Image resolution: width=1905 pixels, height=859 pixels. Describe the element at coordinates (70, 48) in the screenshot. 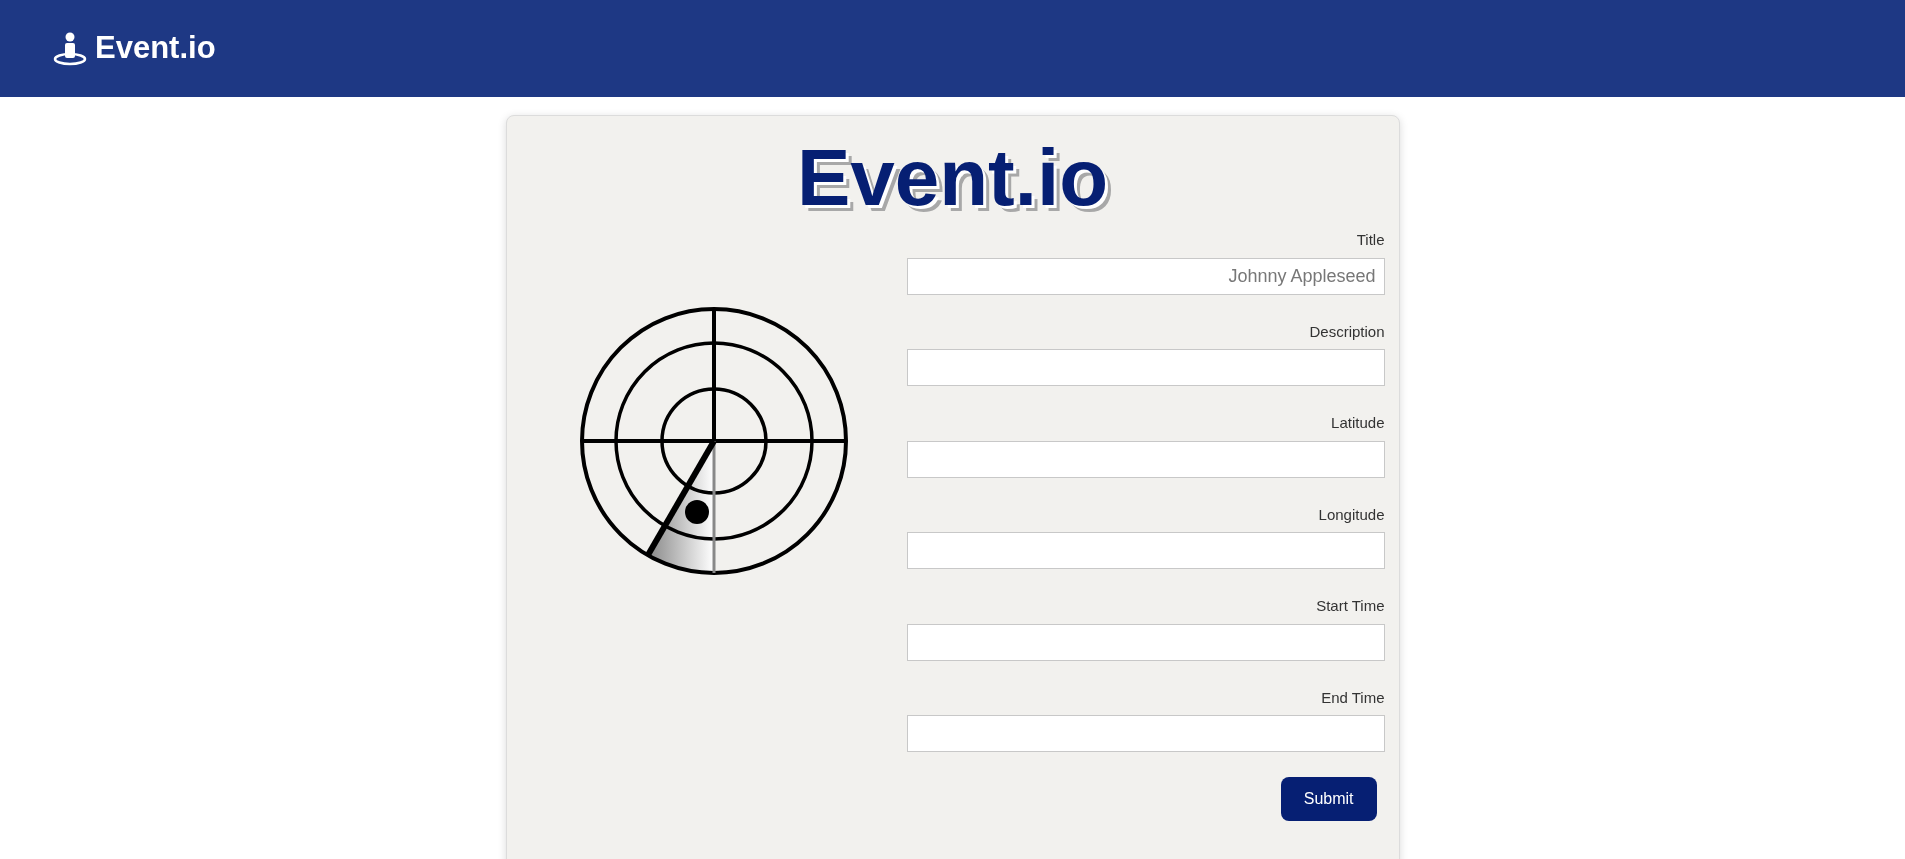

I see `person-icon` at that location.